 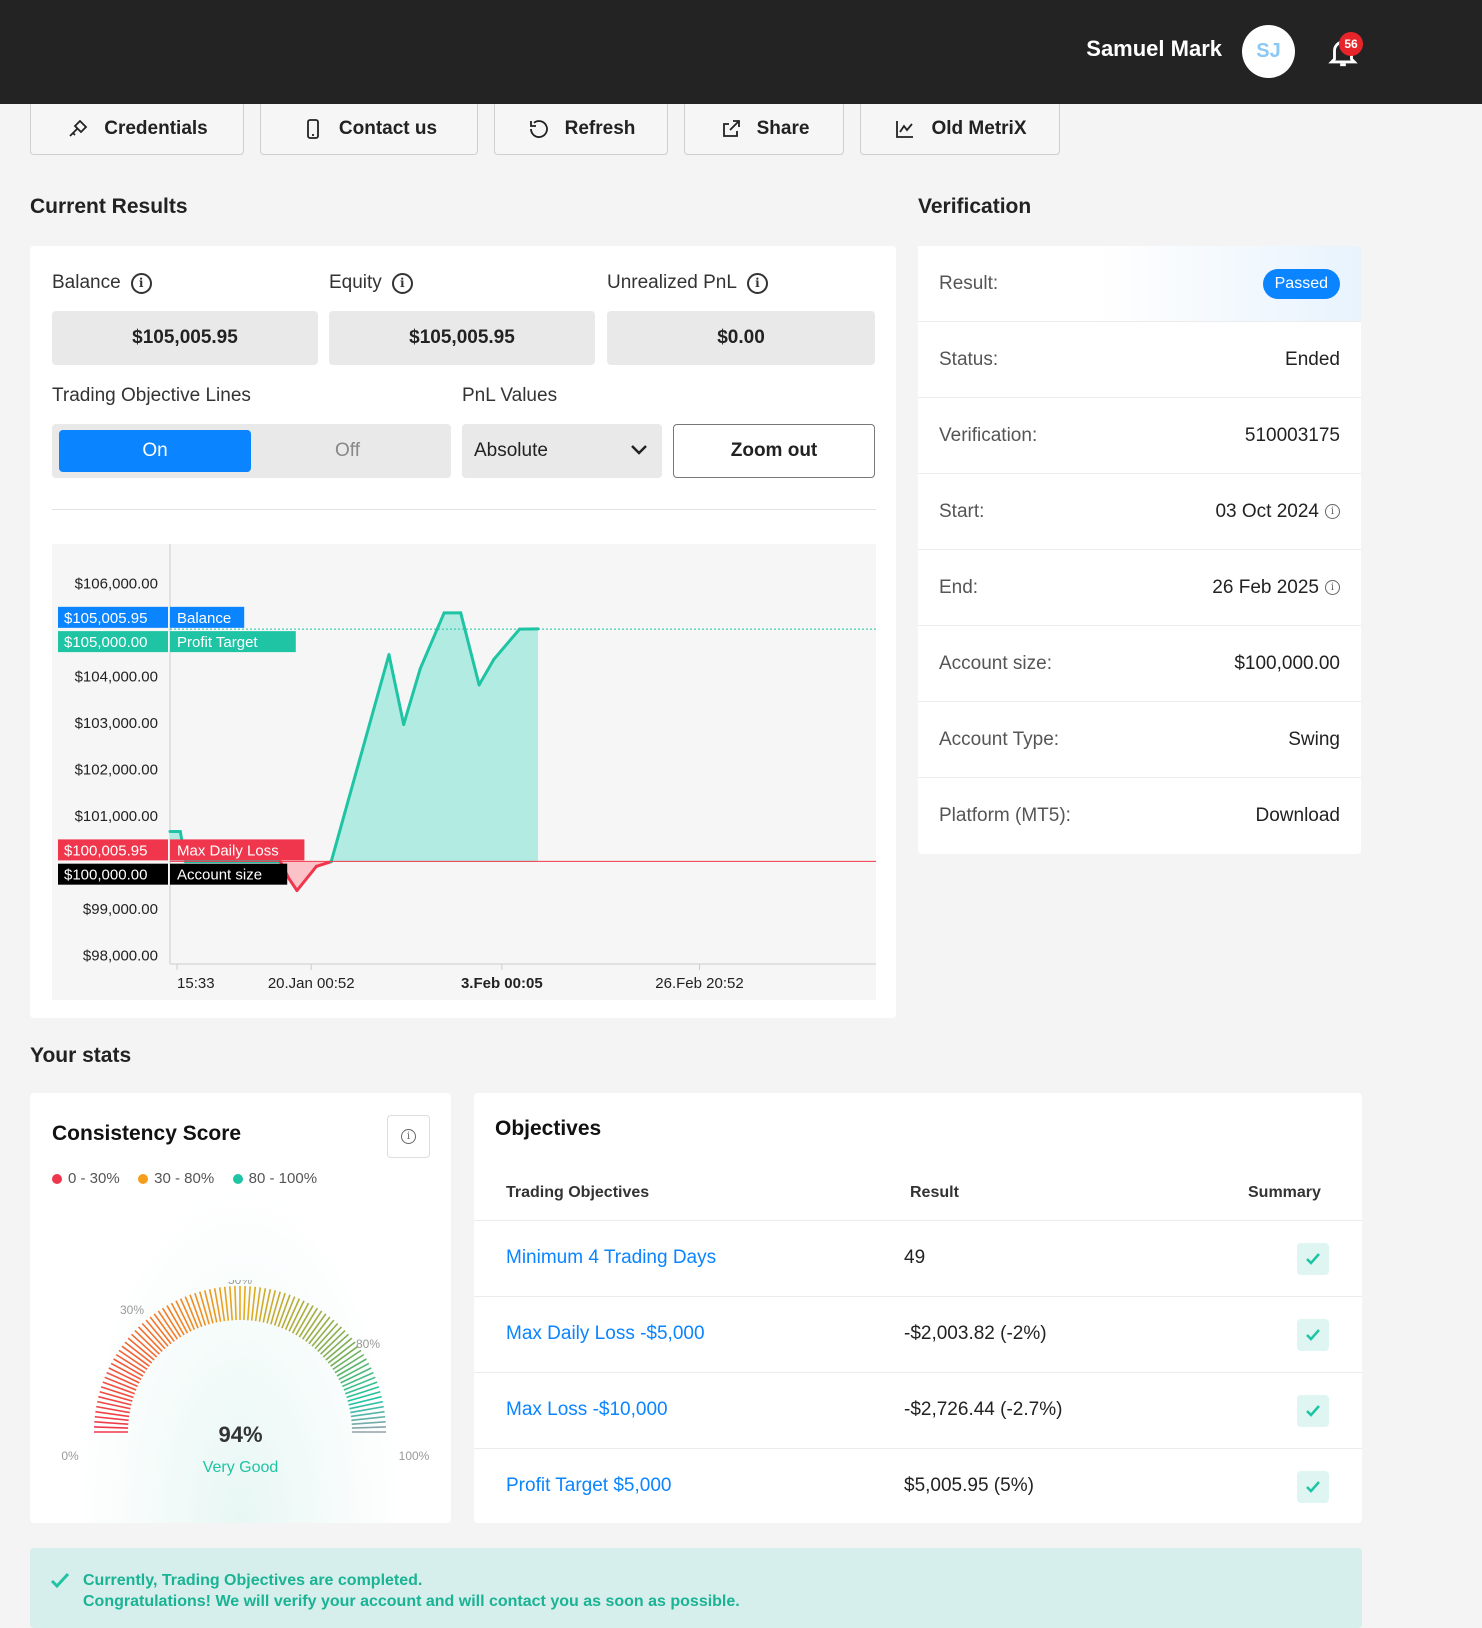 I want to click on credentials-button: Credentials, so click(x=137, y=129).